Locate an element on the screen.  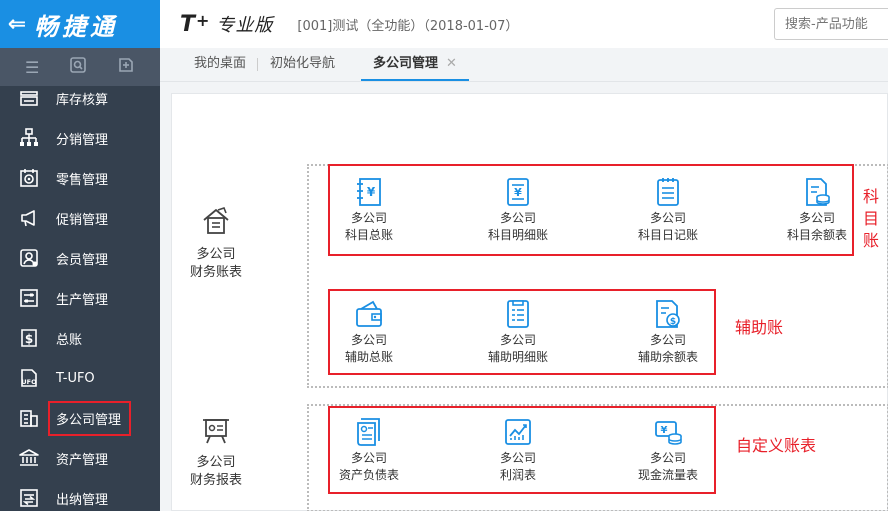
sidebar-item-t-ufo: UFO T-UFO is located at coordinates (80, 378).